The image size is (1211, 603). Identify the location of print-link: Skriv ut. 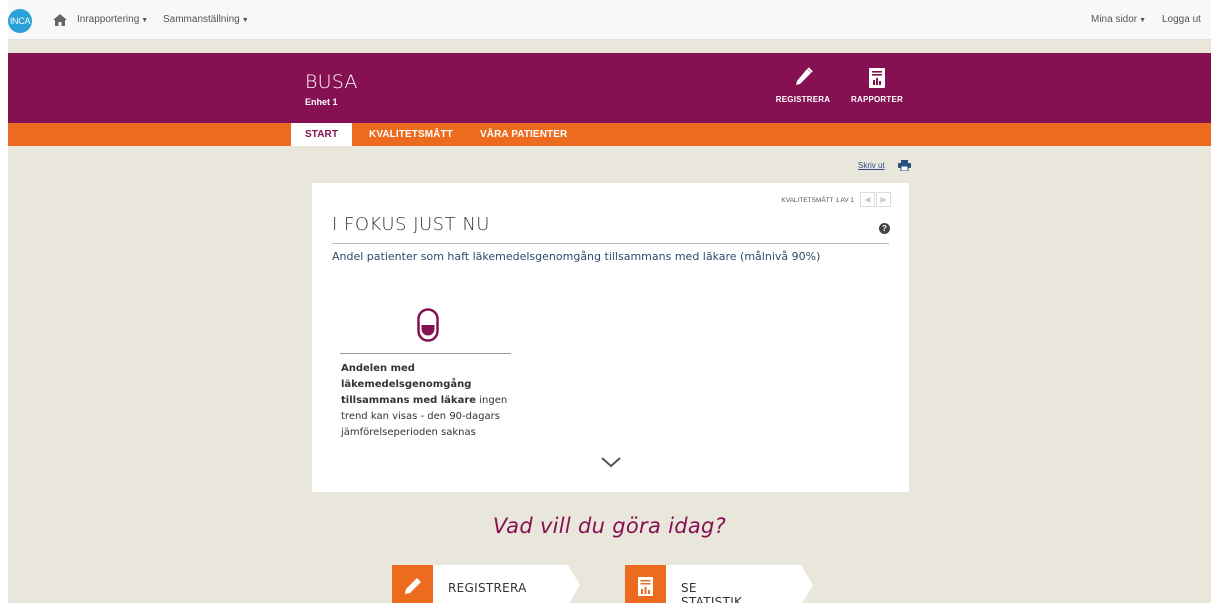
(871, 165).